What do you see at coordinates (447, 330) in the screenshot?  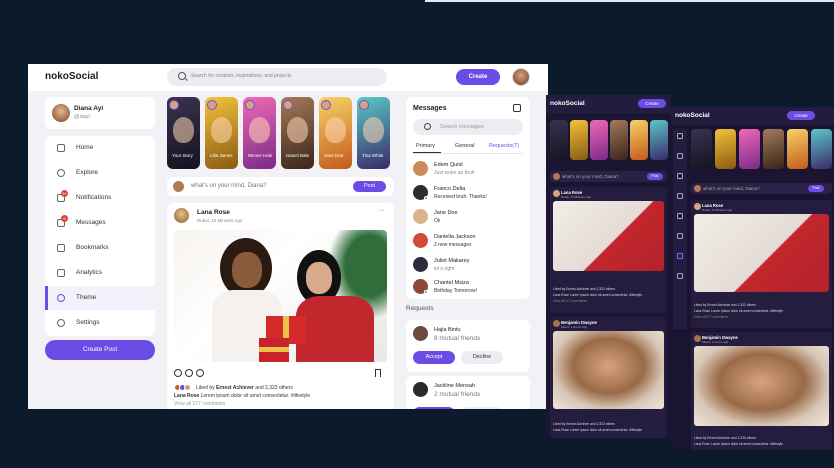 I see `request-name: Hajia Bintu` at bounding box center [447, 330].